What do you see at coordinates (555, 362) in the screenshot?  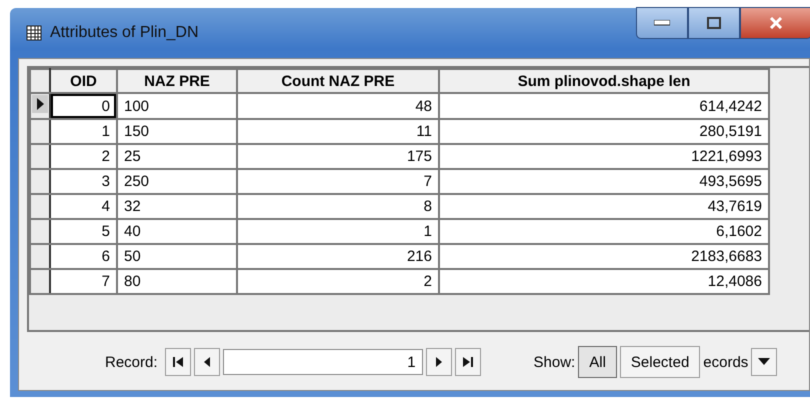 I see `show-label: Show:` at bounding box center [555, 362].